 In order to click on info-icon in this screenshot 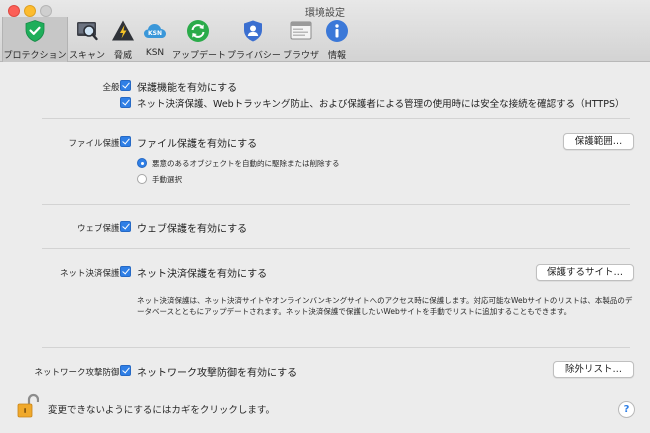, I will do `click(337, 31)`.